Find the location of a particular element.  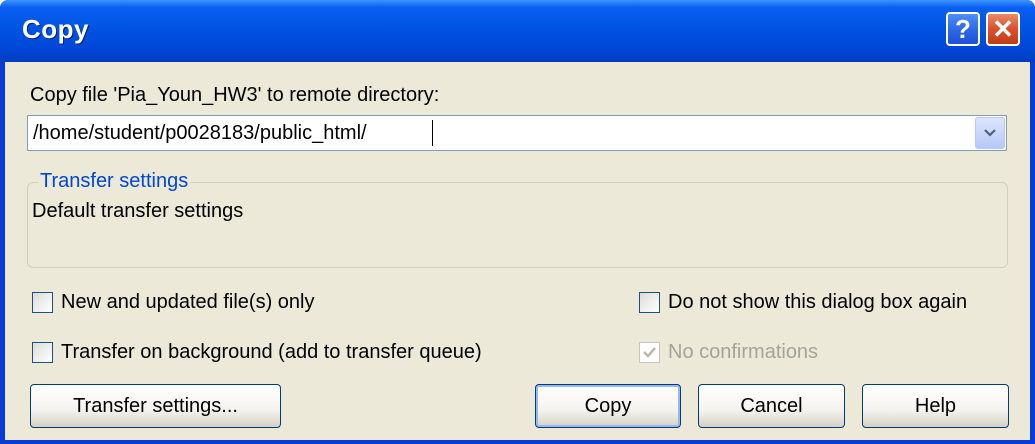

window-title: Copy is located at coordinates (55, 29).